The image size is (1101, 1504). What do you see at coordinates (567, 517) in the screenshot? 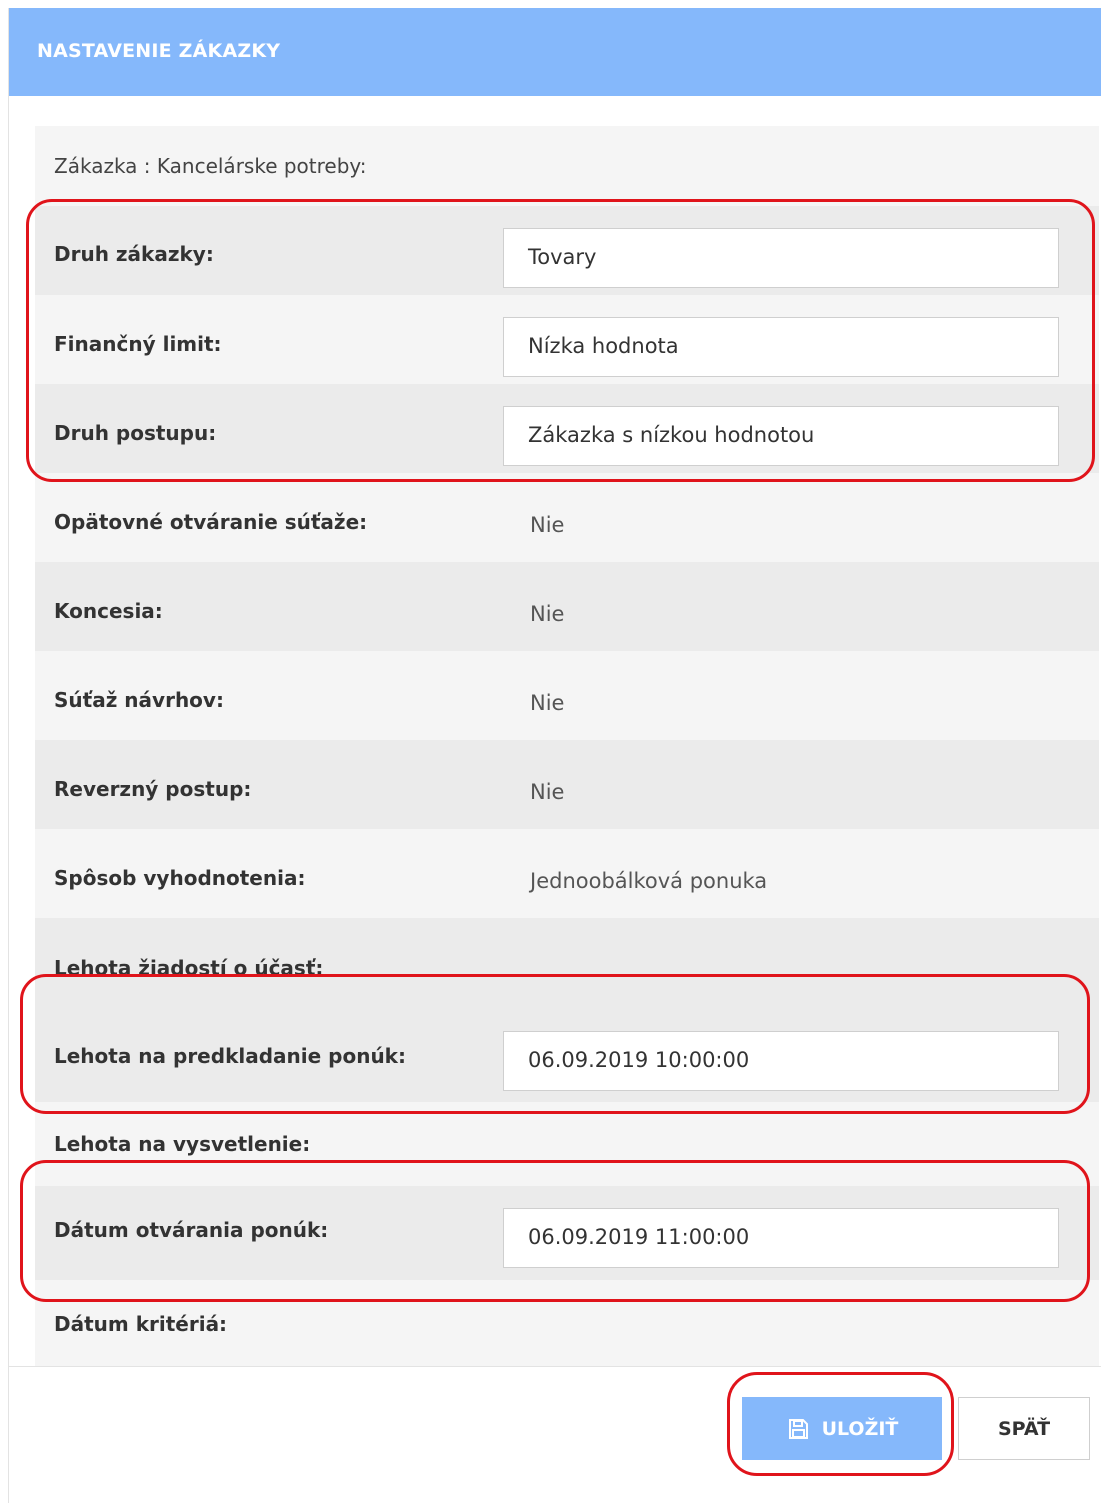
I see `row-opatovne: Opätovné otváranie súťaže: Nie` at bounding box center [567, 517].